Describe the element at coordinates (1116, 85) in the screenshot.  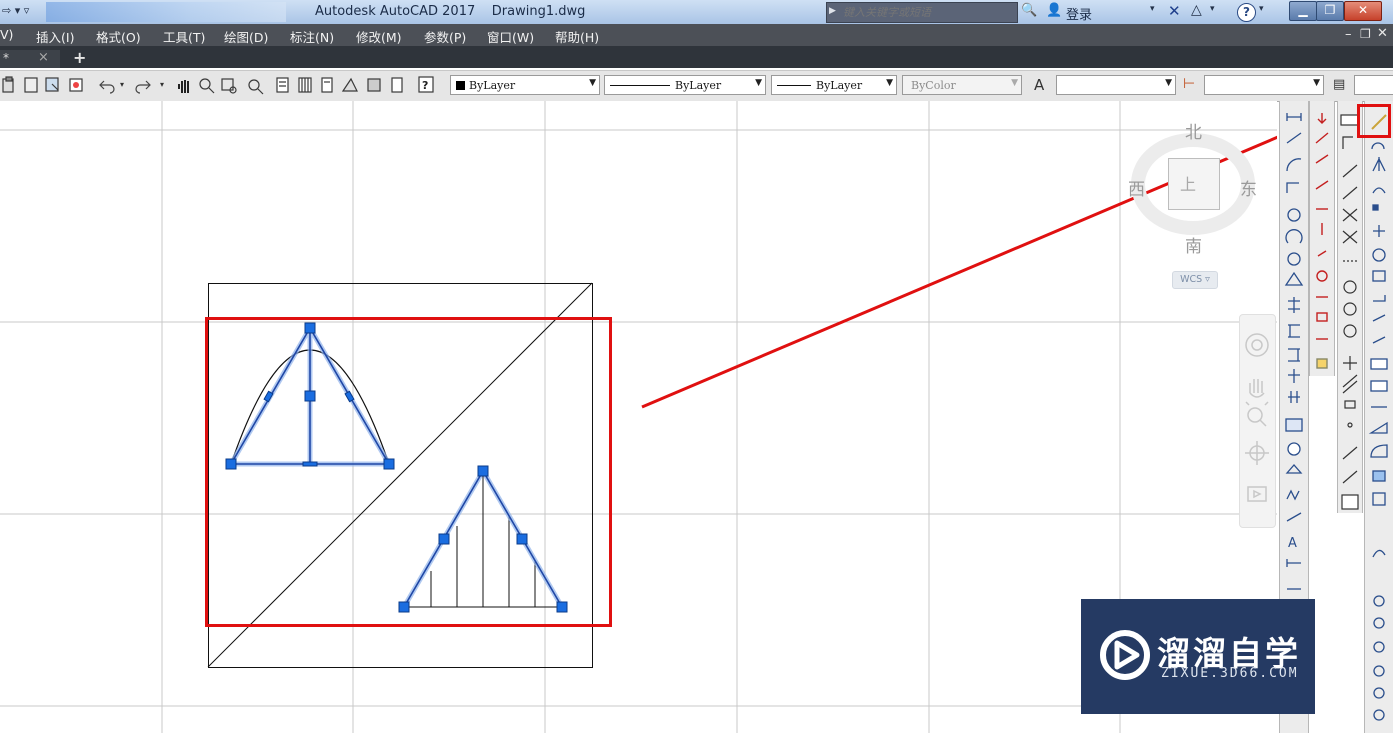
I see `text-style-dropdown: ▼` at that location.